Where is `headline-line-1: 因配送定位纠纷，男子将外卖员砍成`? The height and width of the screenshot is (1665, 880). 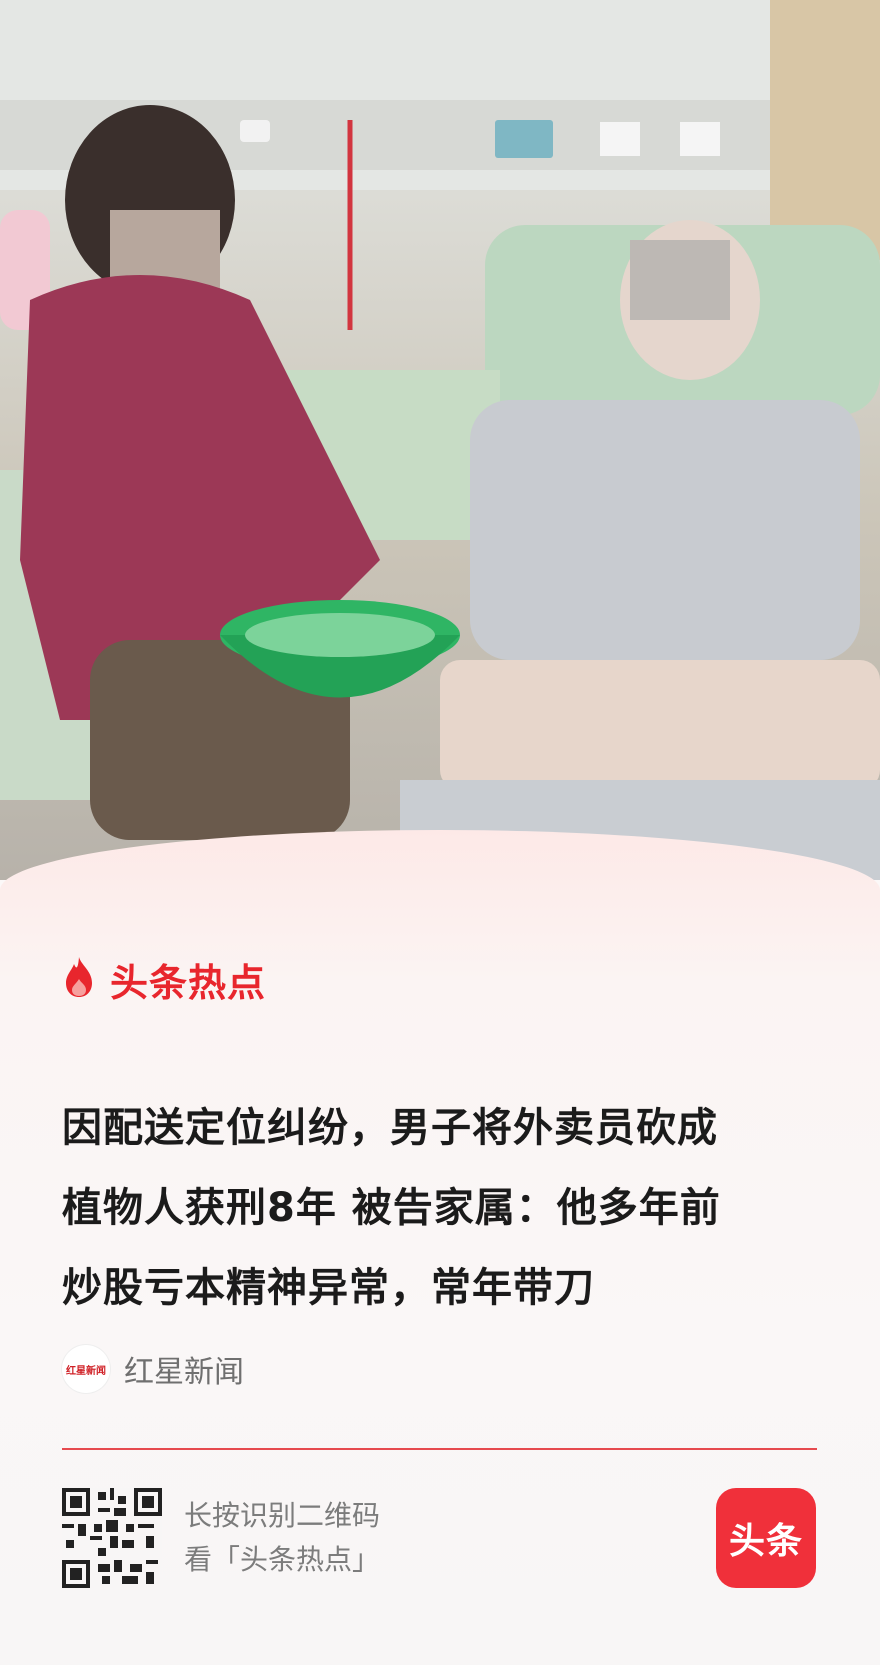
headline-line-1: 因配送定位纠纷，男子将外卖员砍成 is located at coordinates (390, 1128).